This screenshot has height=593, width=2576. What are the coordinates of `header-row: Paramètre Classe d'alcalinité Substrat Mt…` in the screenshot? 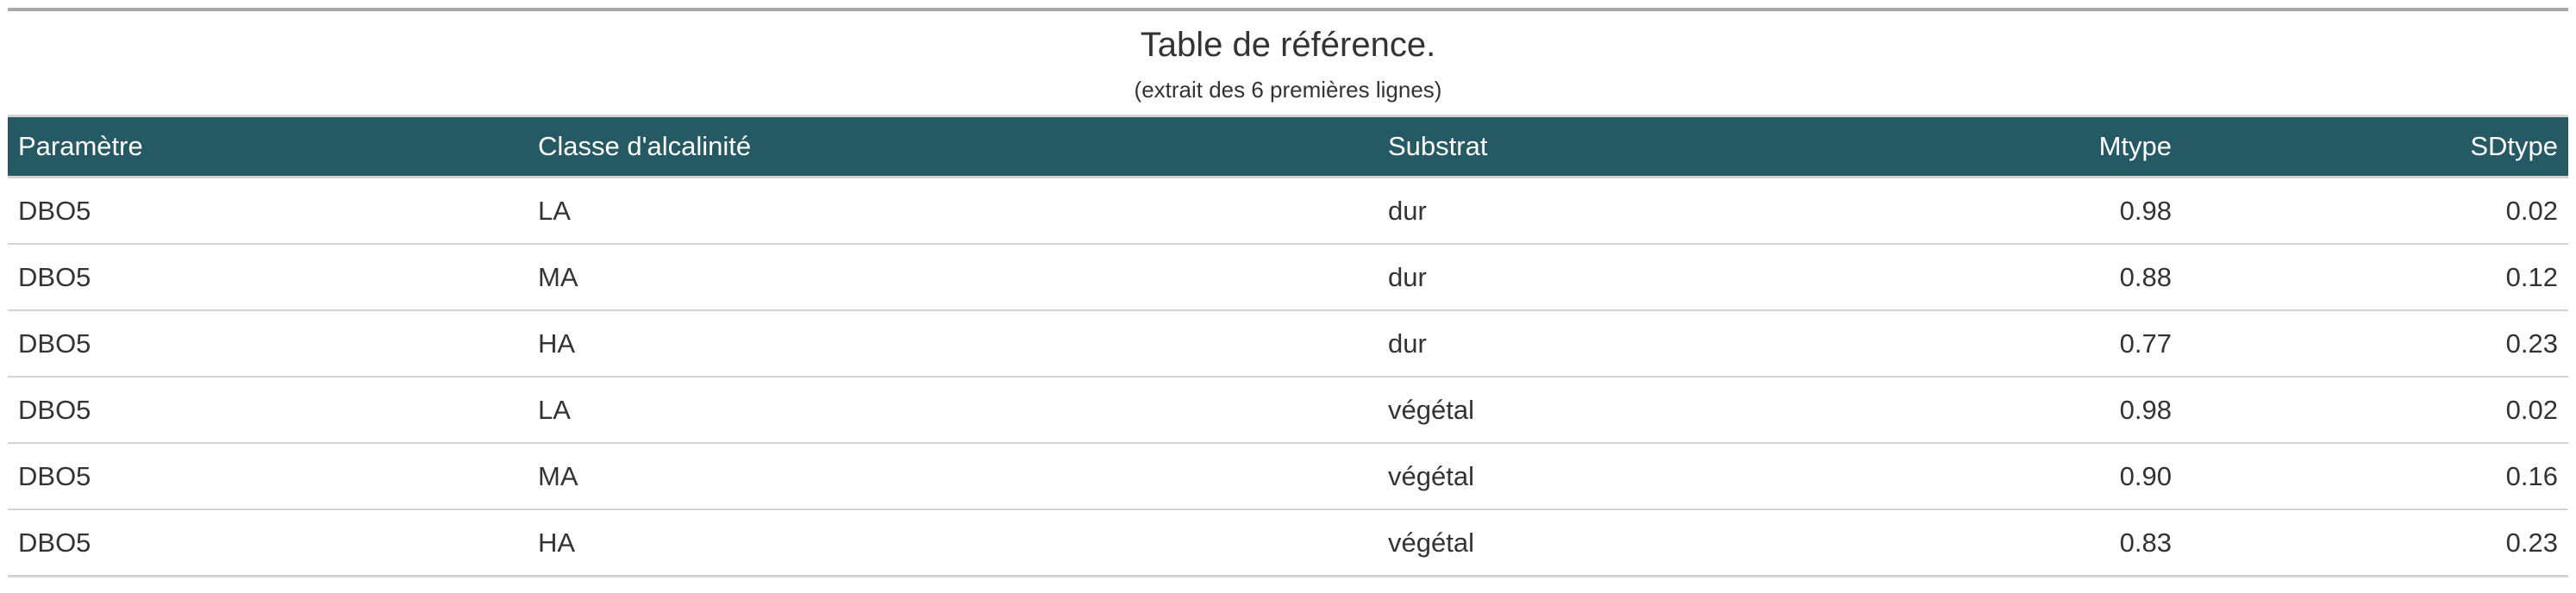 It's located at (1288, 147).